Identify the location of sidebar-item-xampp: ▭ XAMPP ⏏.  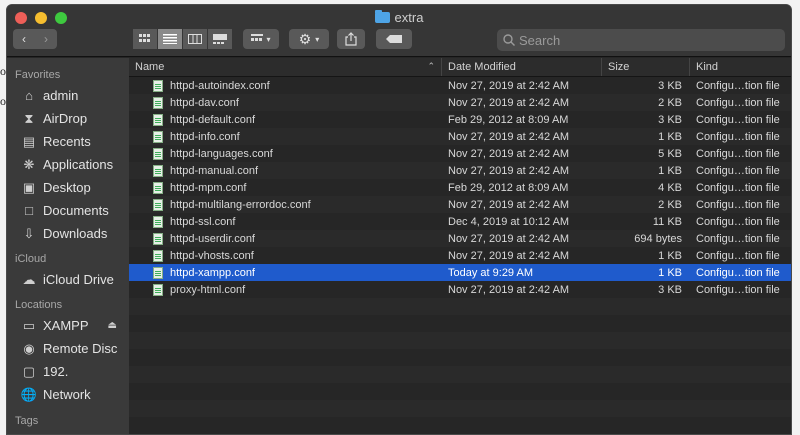
(68, 325).